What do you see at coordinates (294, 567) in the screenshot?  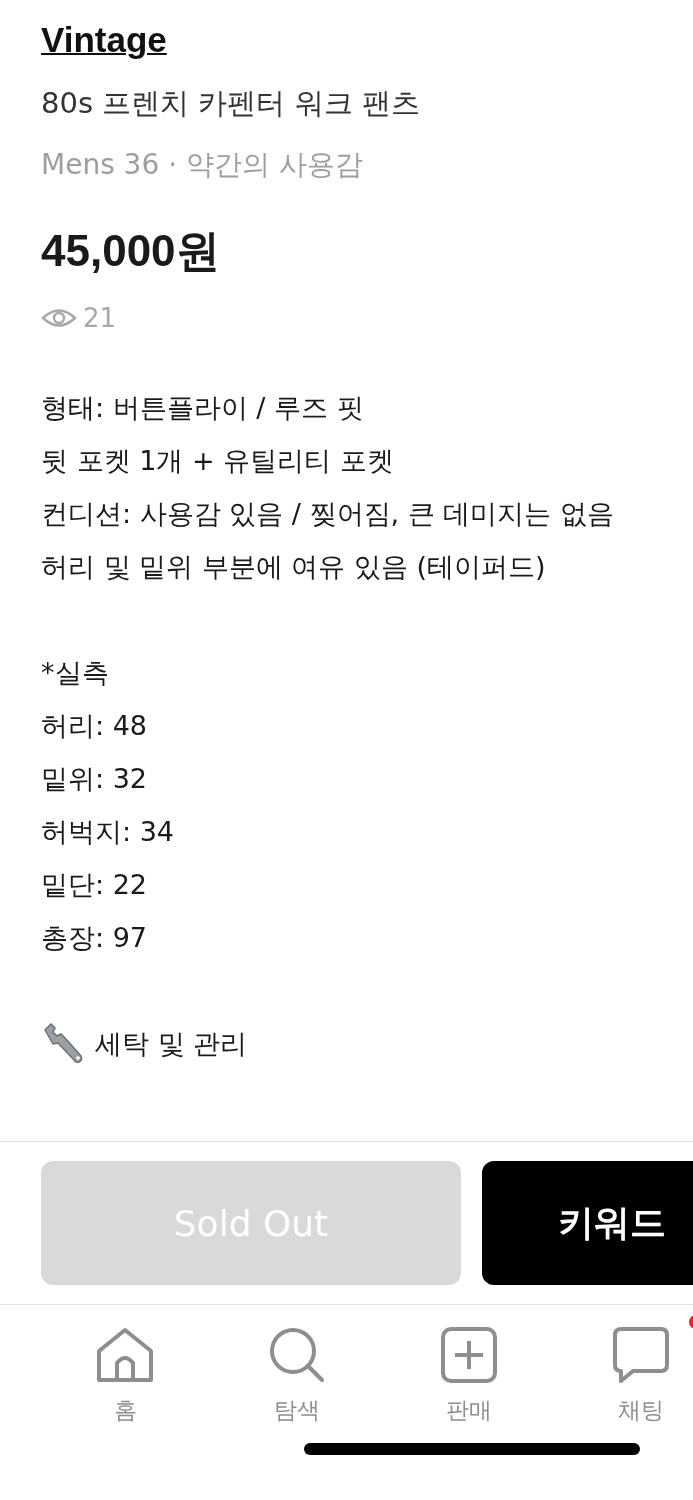 I see `description-line: 허리 및 밑위 부분에 여유 있음 (테이퍼드)` at bounding box center [294, 567].